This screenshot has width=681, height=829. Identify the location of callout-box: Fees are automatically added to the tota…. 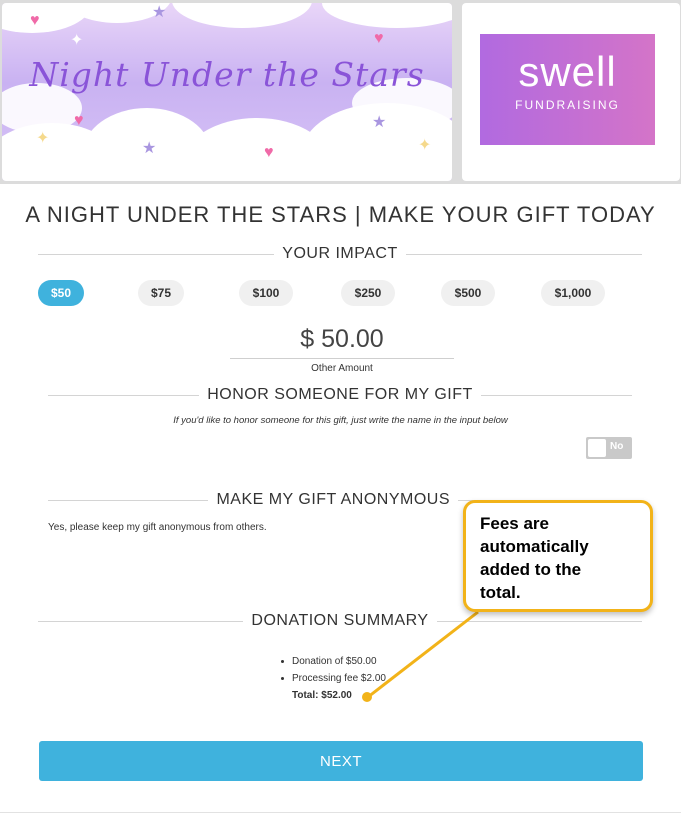
(558, 556).